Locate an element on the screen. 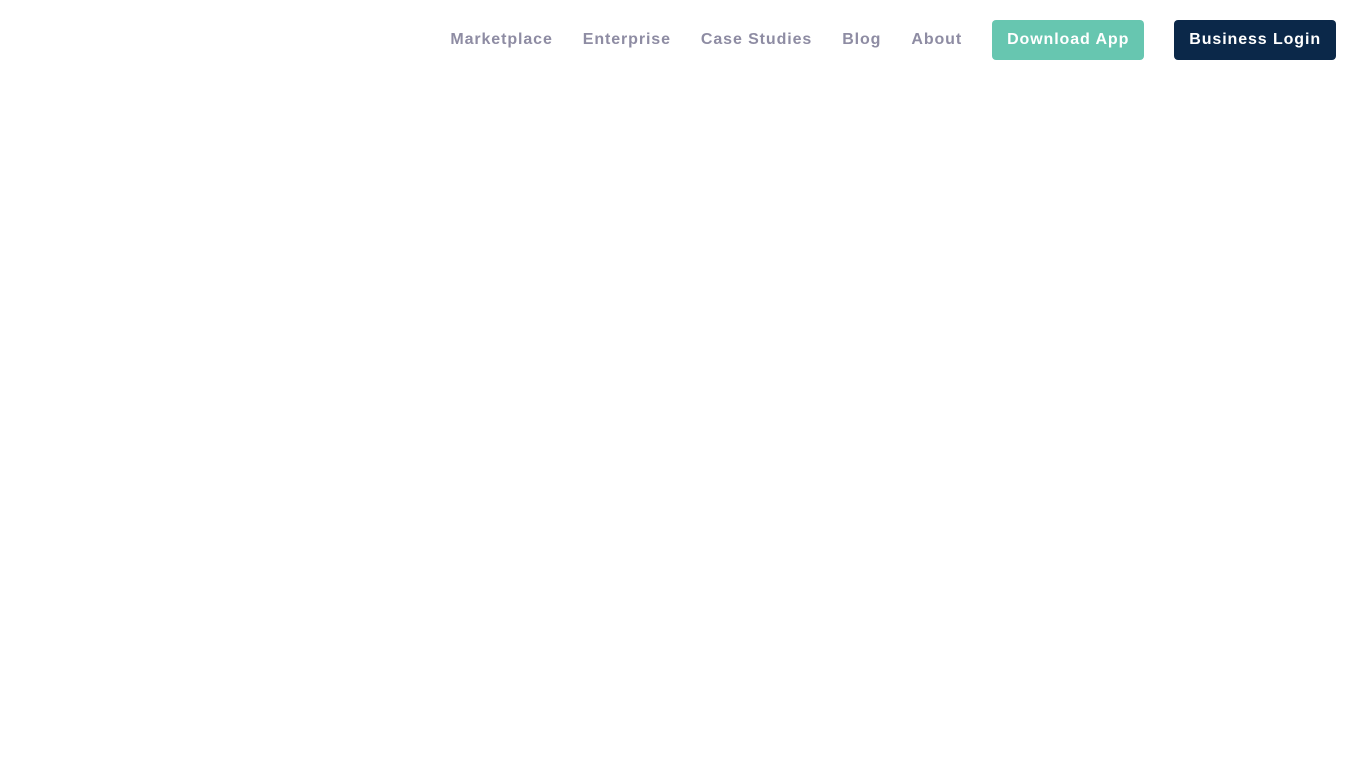  nav-link-about: About is located at coordinates (936, 40).